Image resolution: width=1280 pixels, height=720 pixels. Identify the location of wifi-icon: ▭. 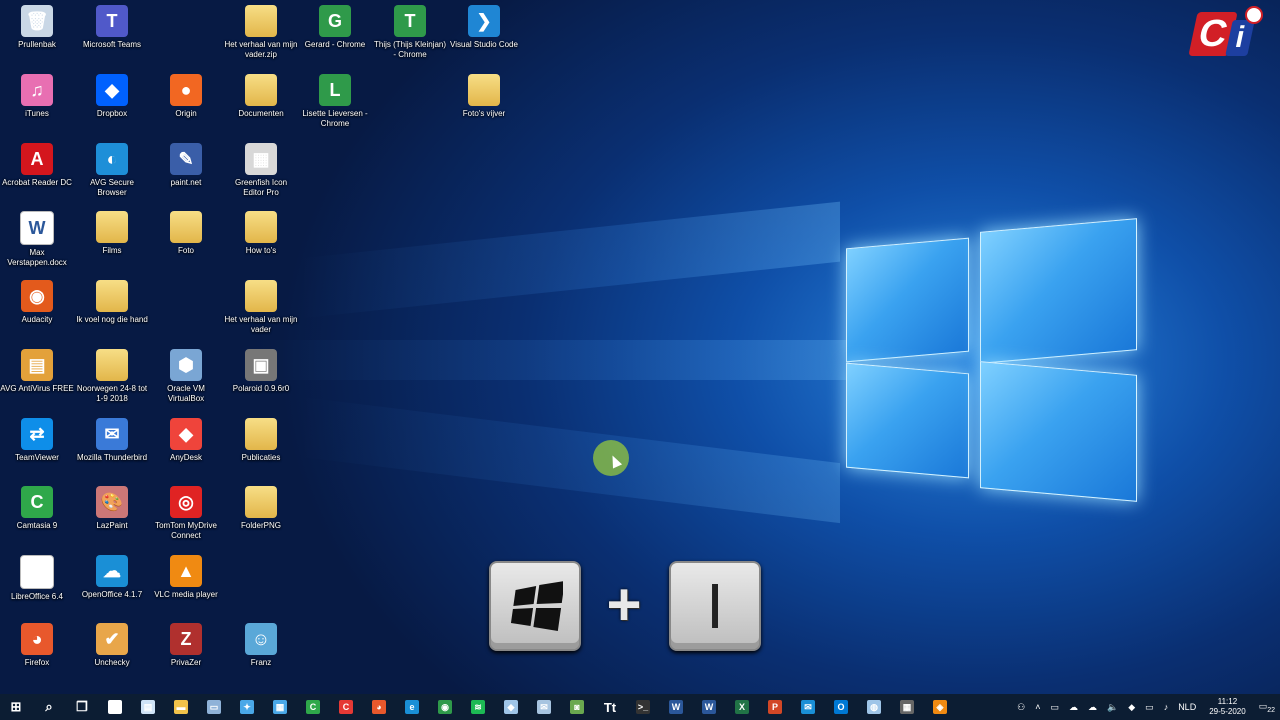
(1149, 707).